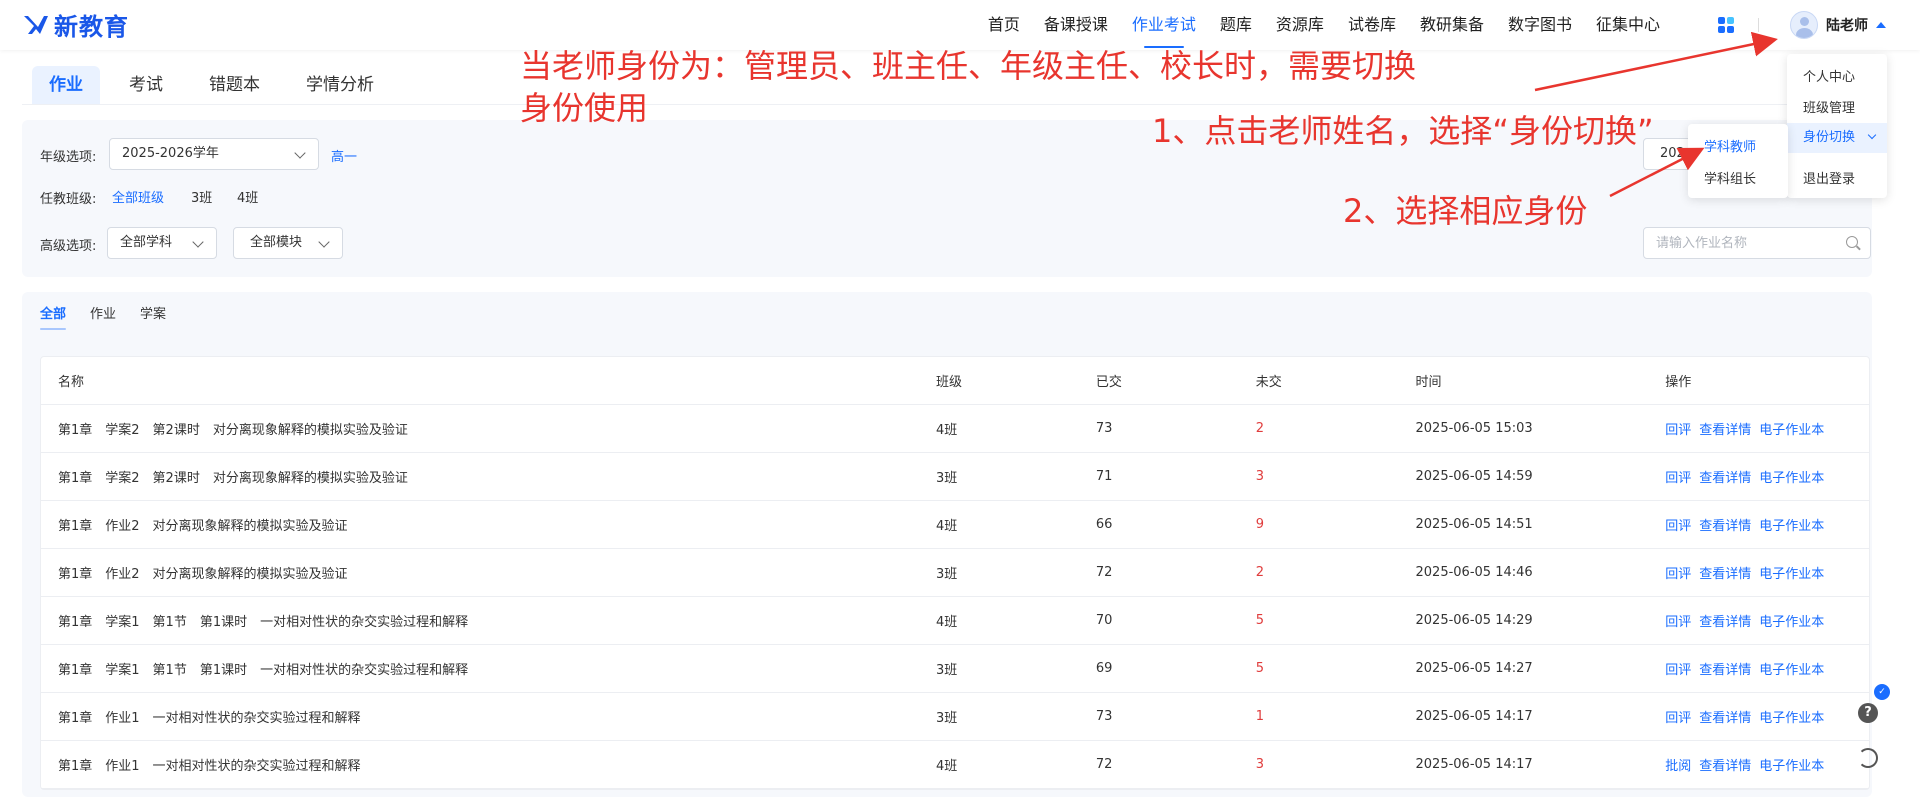  What do you see at coordinates (340, 85) in the screenshot?
I see `tab-learning-analysis: 学情分析` at bounding box center [340, 85].